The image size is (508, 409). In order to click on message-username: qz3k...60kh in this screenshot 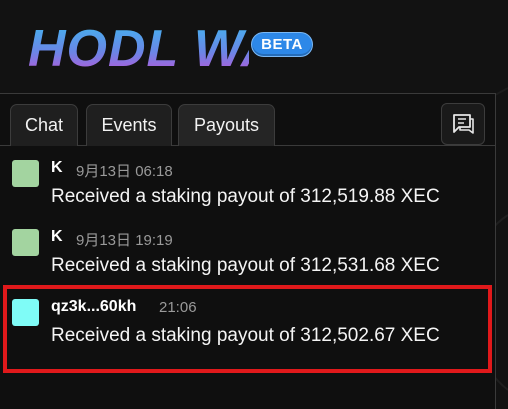, I will do `click(93, 307)`.